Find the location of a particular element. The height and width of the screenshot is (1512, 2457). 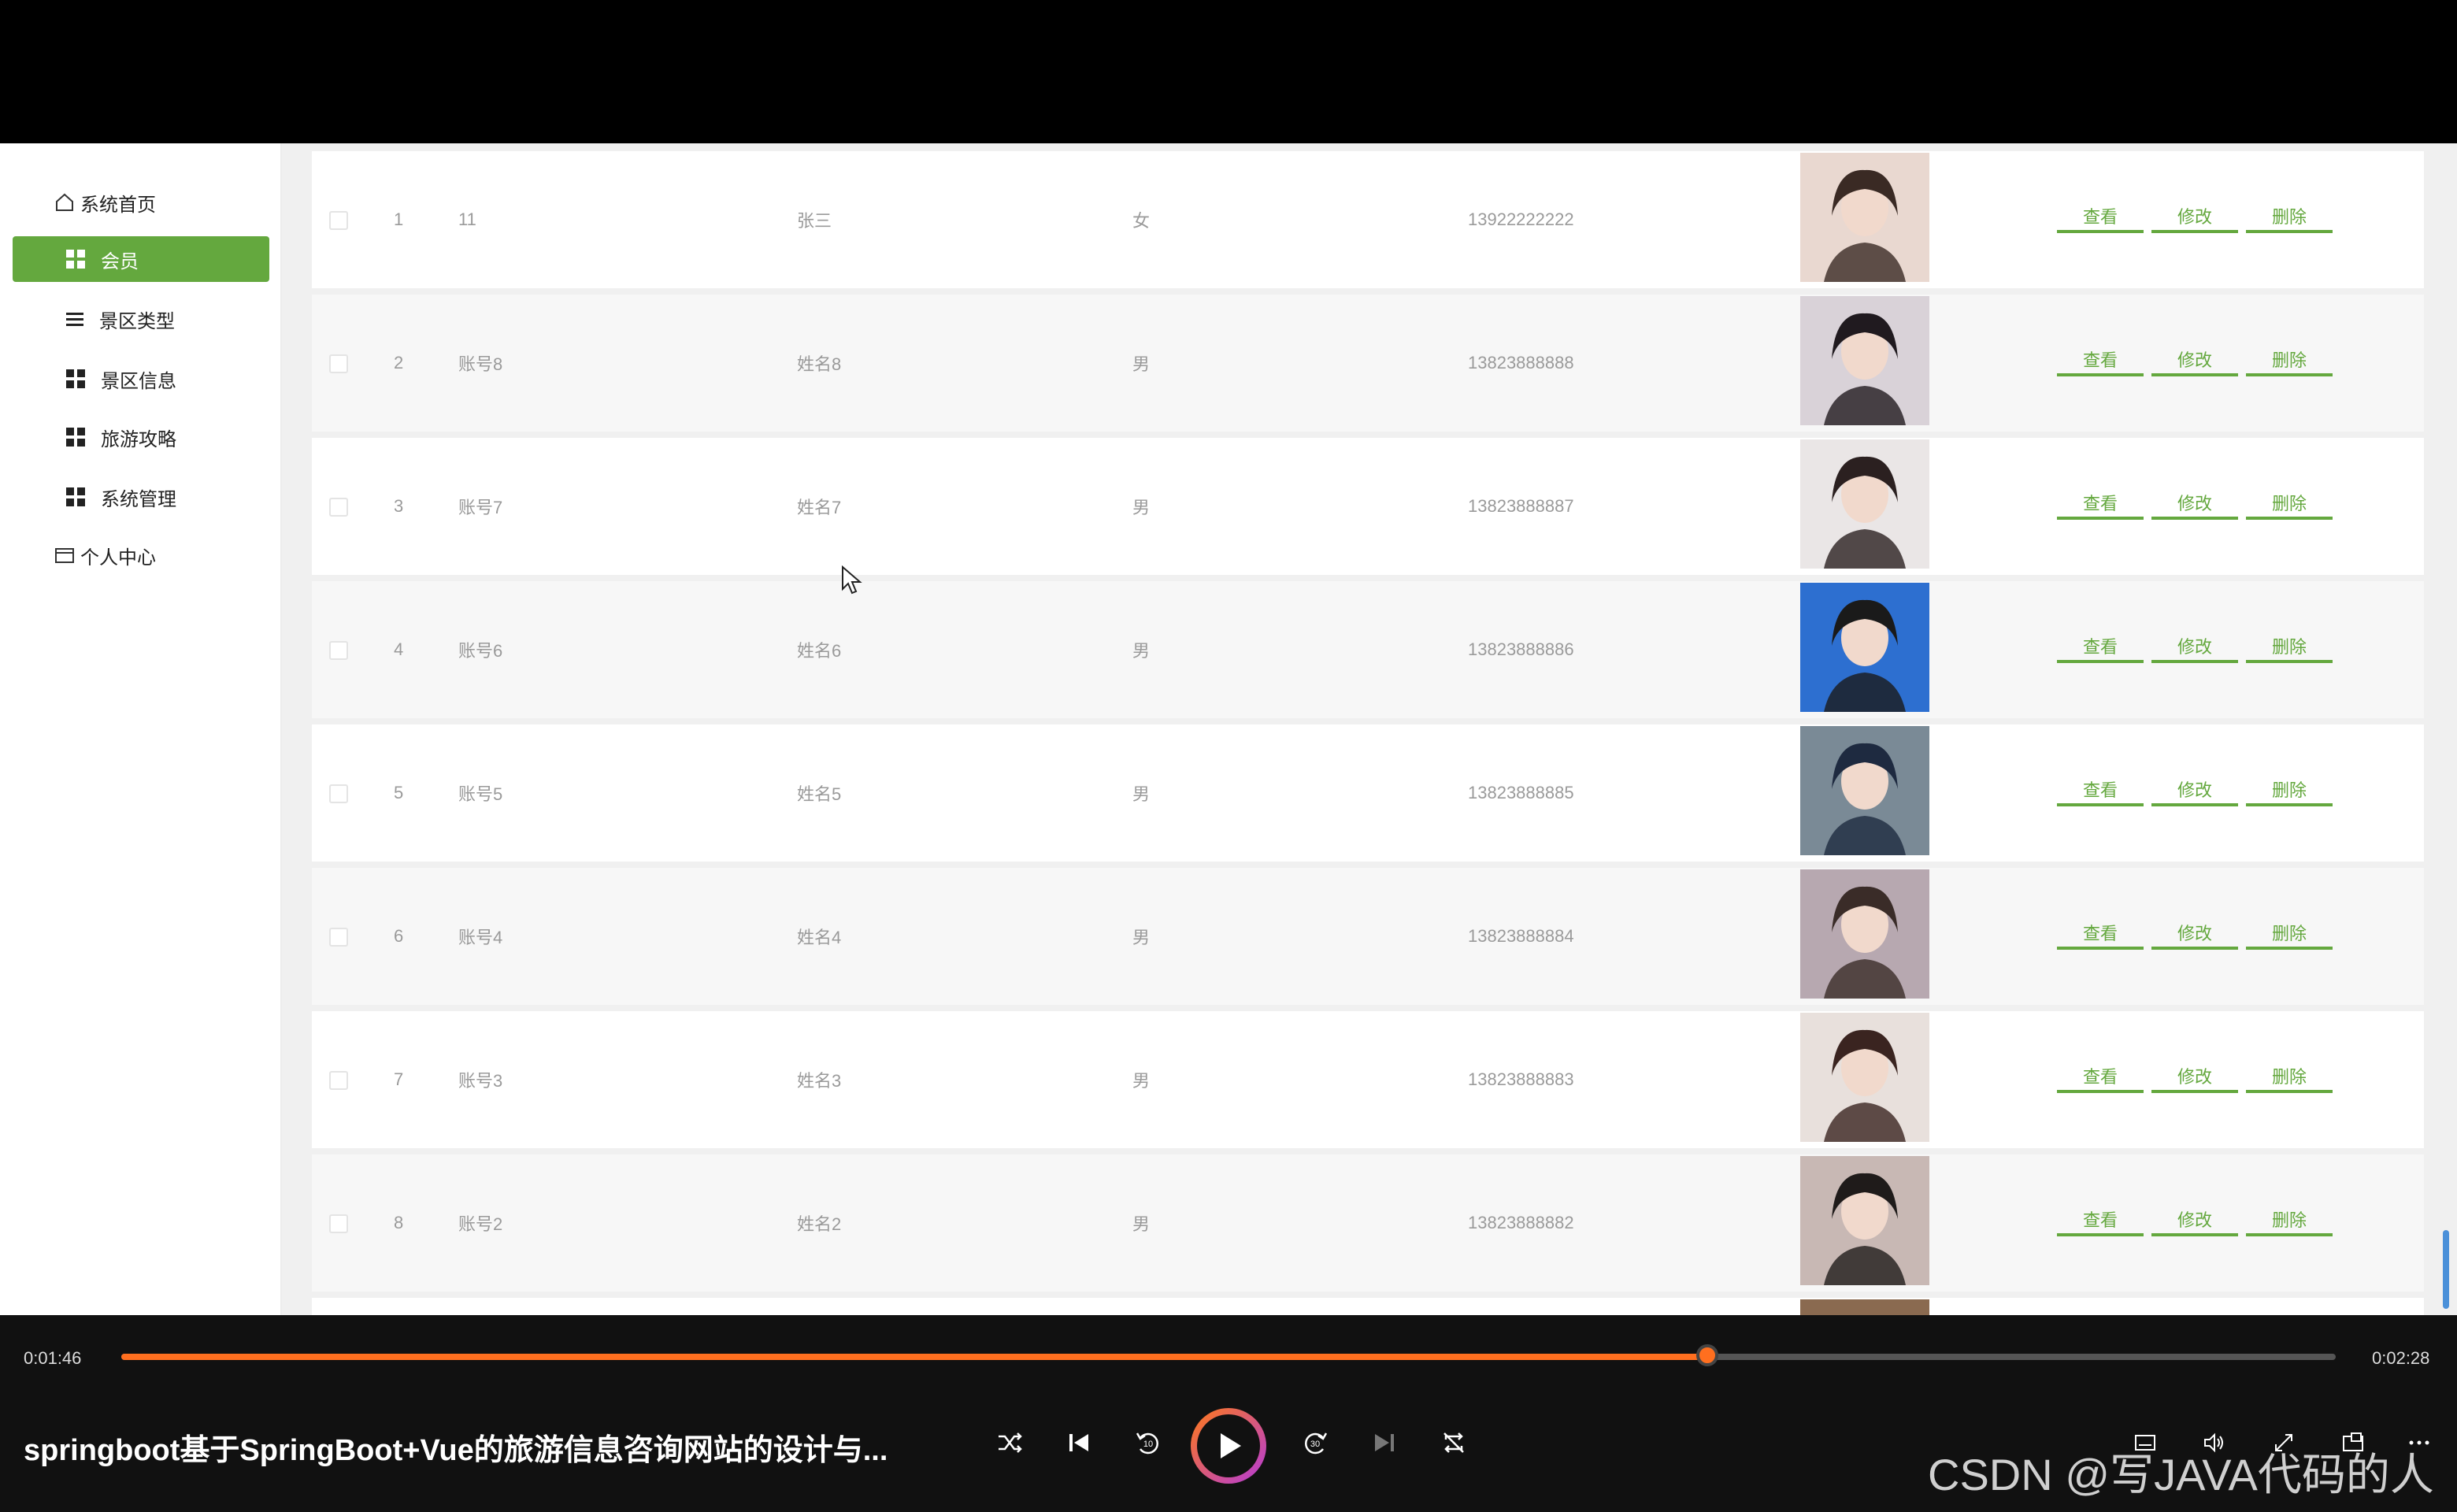

row-phone: 13823888888 is located at coordinates (1521, 362).